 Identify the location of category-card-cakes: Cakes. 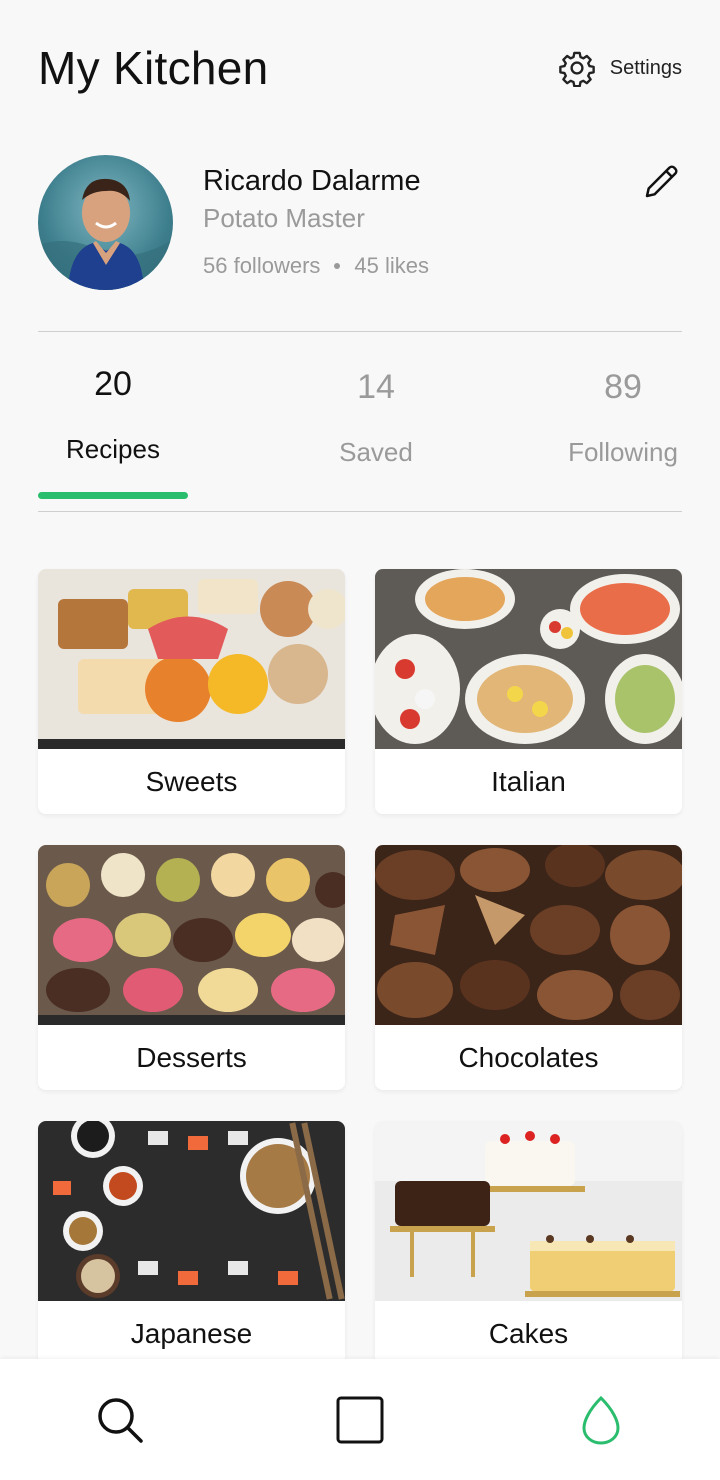
(528, 1243).